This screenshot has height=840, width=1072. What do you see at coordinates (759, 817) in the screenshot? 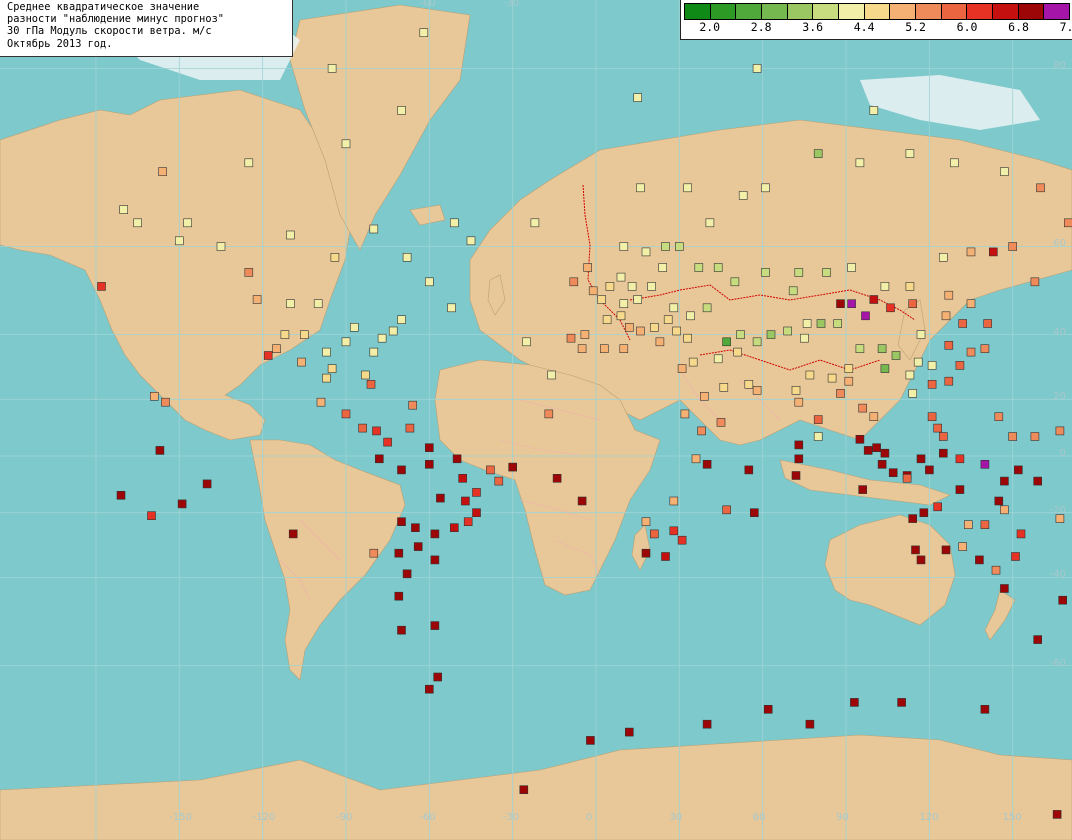
I see `longitude-label: 60` at bounding box center [759, 817].